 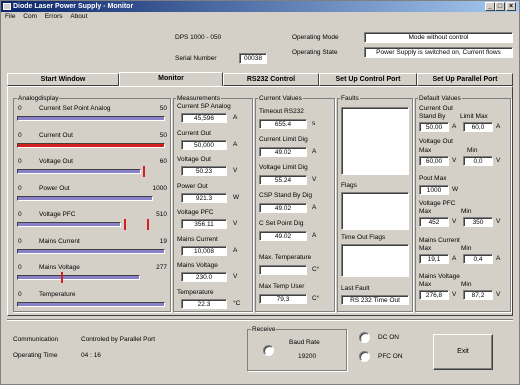 What do you see at coordinates (163, 161) in the screenshot?
I see `analog-max-label: 60` at bounding box center [163, 161].